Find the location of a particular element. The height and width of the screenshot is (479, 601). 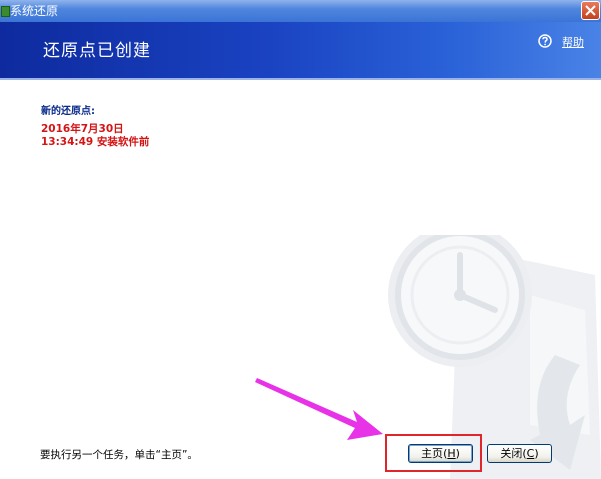

window-close-button is located at coordinates (590, 10).